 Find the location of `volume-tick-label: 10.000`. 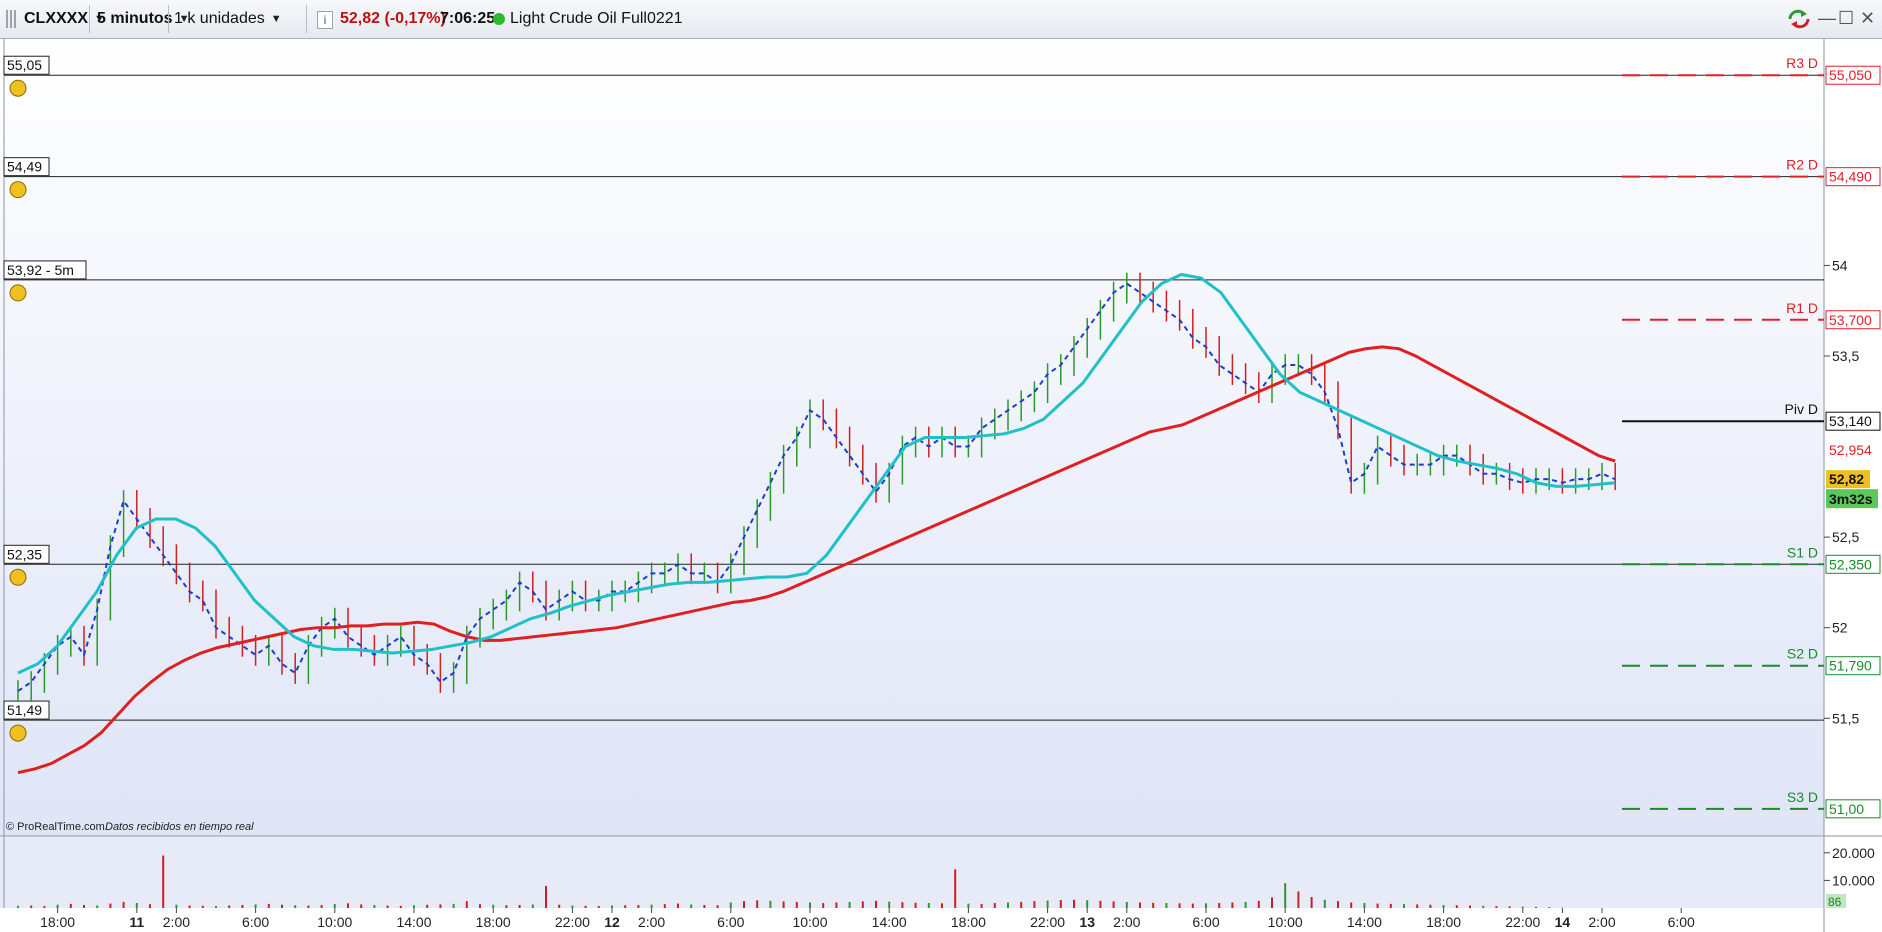

volume-tick-label: 10.000 is located at coordinates (1853, 880).